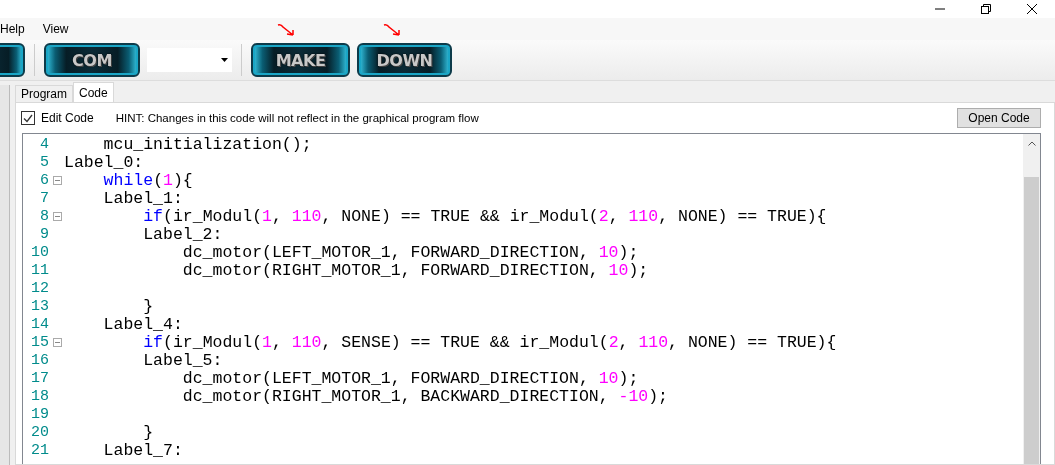 The width and height of the screenshot is (1055, 465). Describe the element at coordinates (28, 118) in the screenshot. I see `checkbox` at that location.